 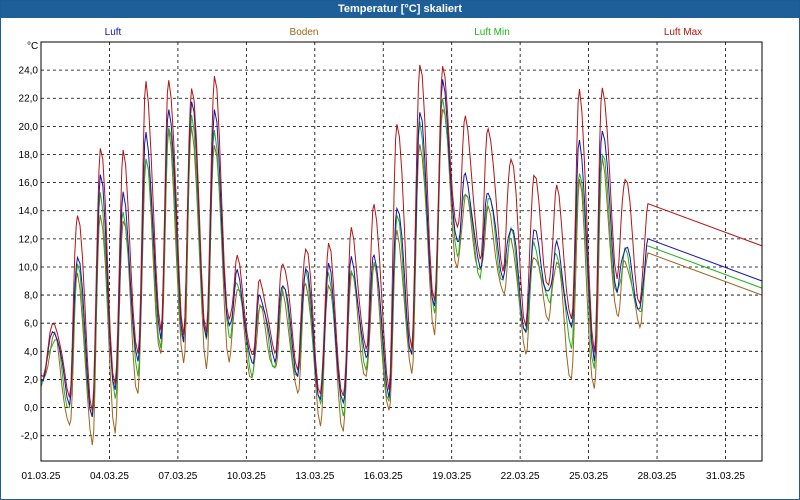 I want to click on y-tick-label: 4,0, so click(x=31, y=352).